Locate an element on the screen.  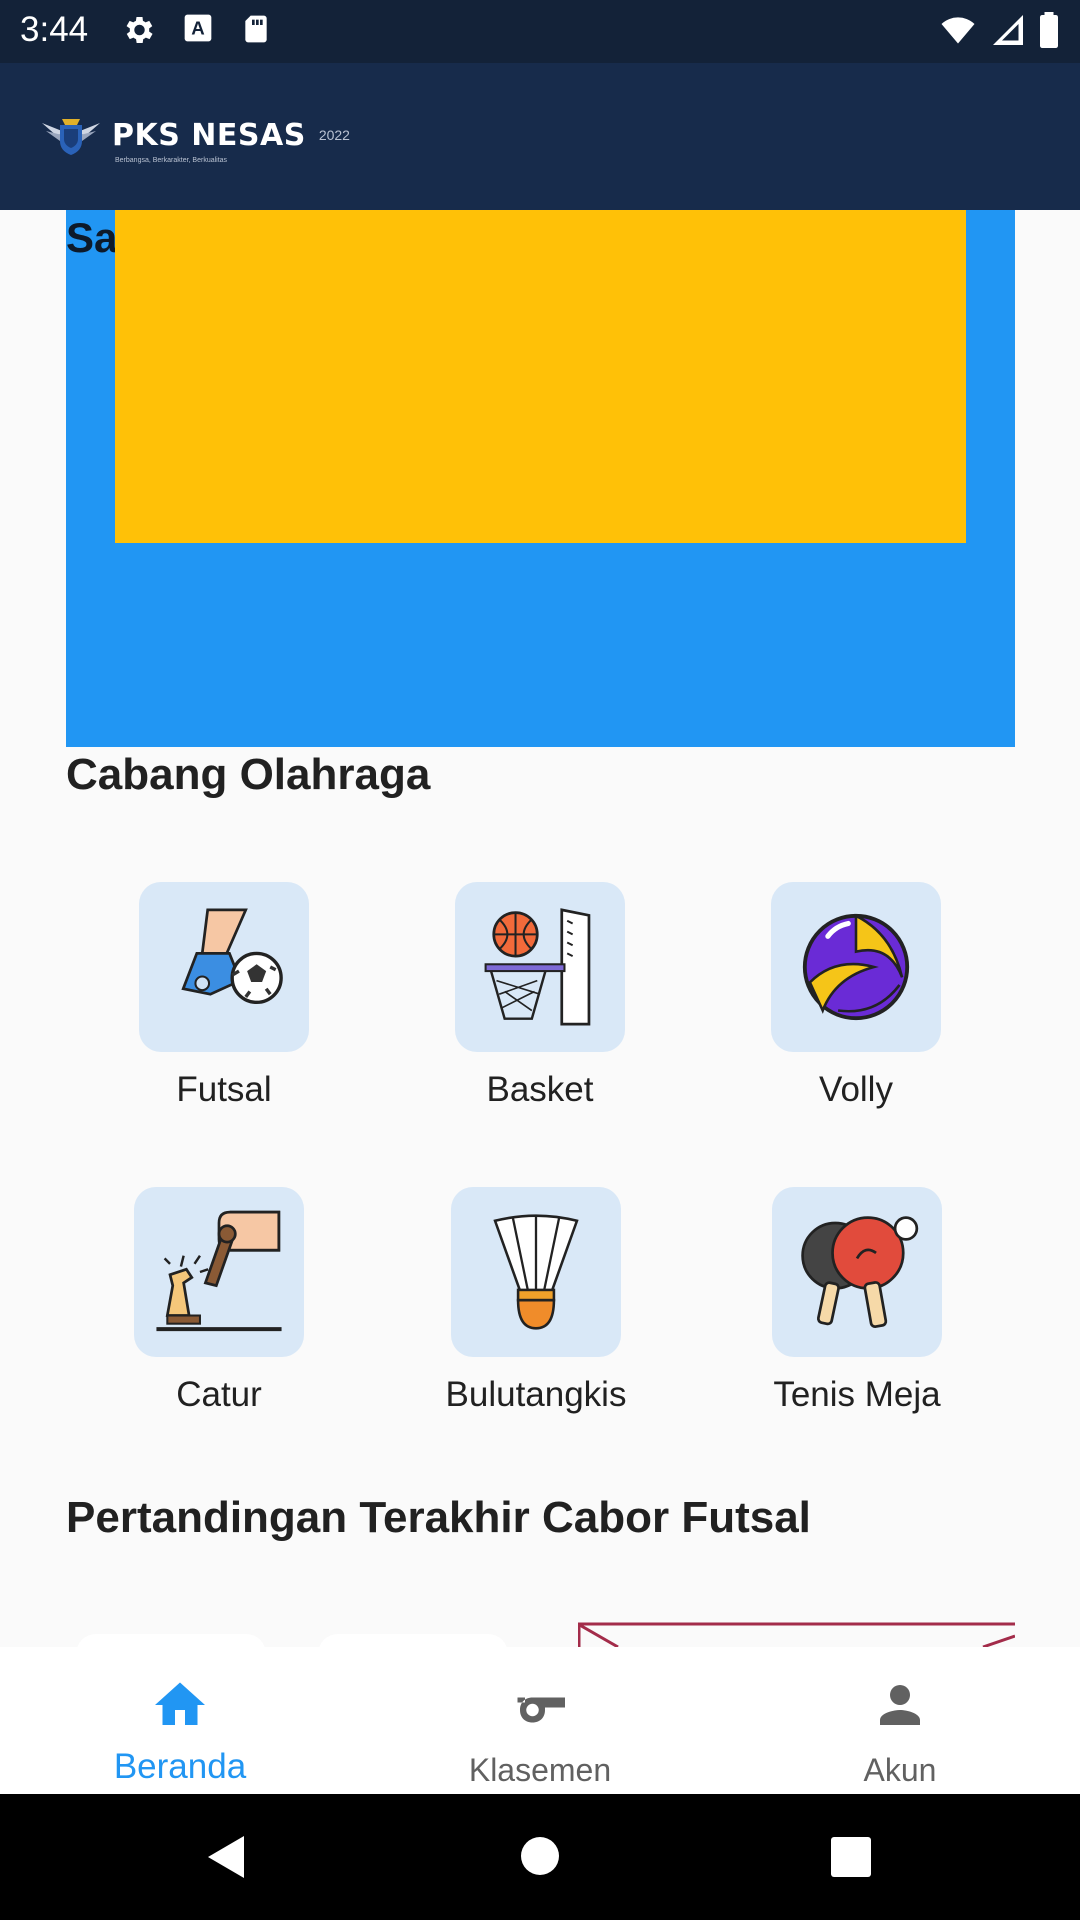
sport-label: Volly is located at coordinates (856, 1089).